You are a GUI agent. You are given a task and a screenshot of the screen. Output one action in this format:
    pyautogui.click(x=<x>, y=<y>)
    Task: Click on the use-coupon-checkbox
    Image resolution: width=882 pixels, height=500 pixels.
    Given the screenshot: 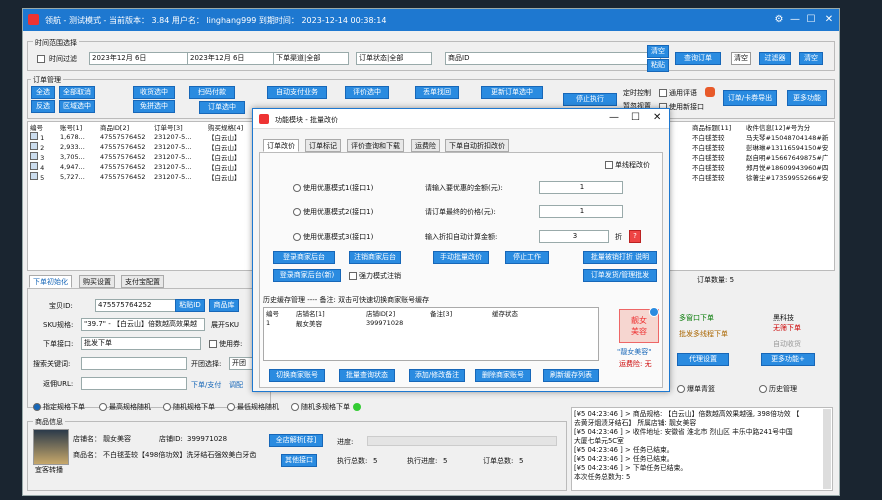 What is the action you would take?
    pyautogui.click(x=213, y=344)
    